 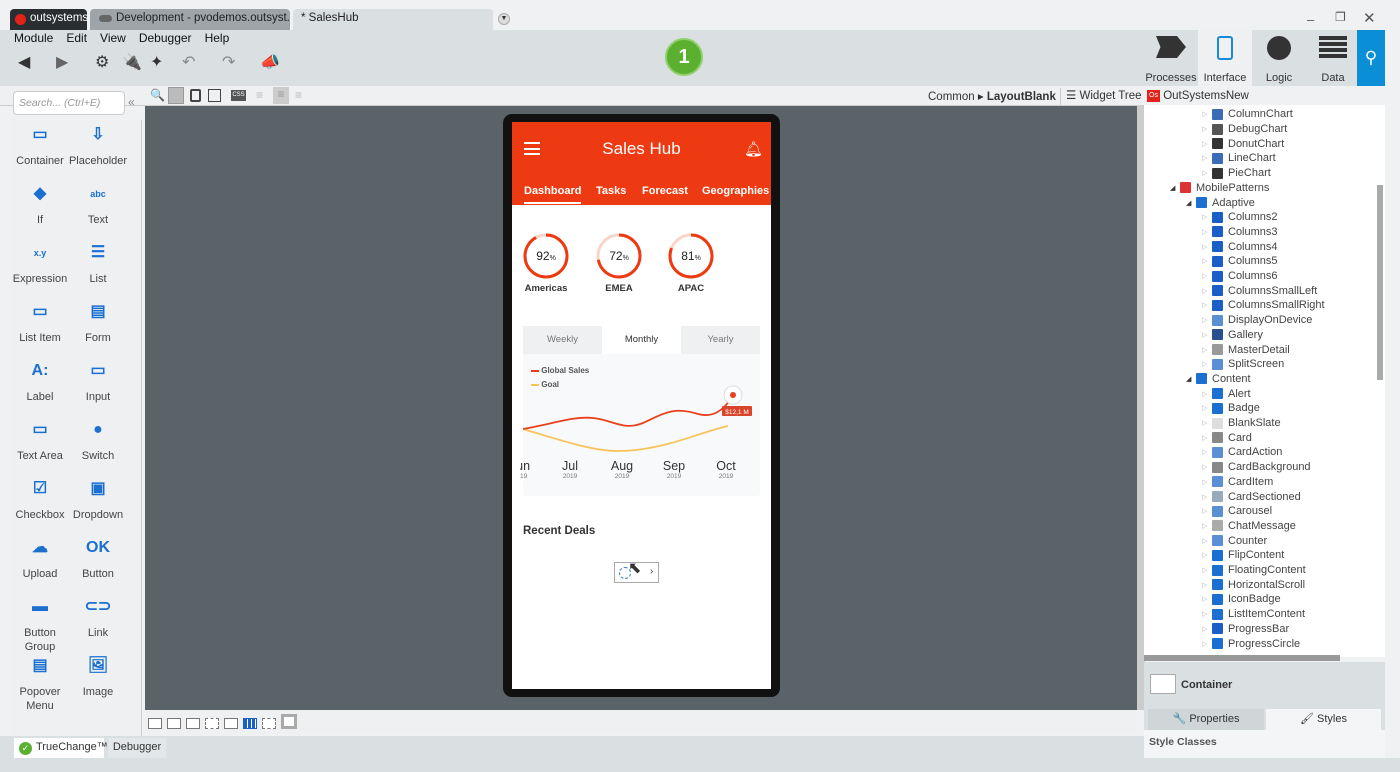 I want to click on tab-truechange: ✓ TrueChange™, so click(x=61, y=748).